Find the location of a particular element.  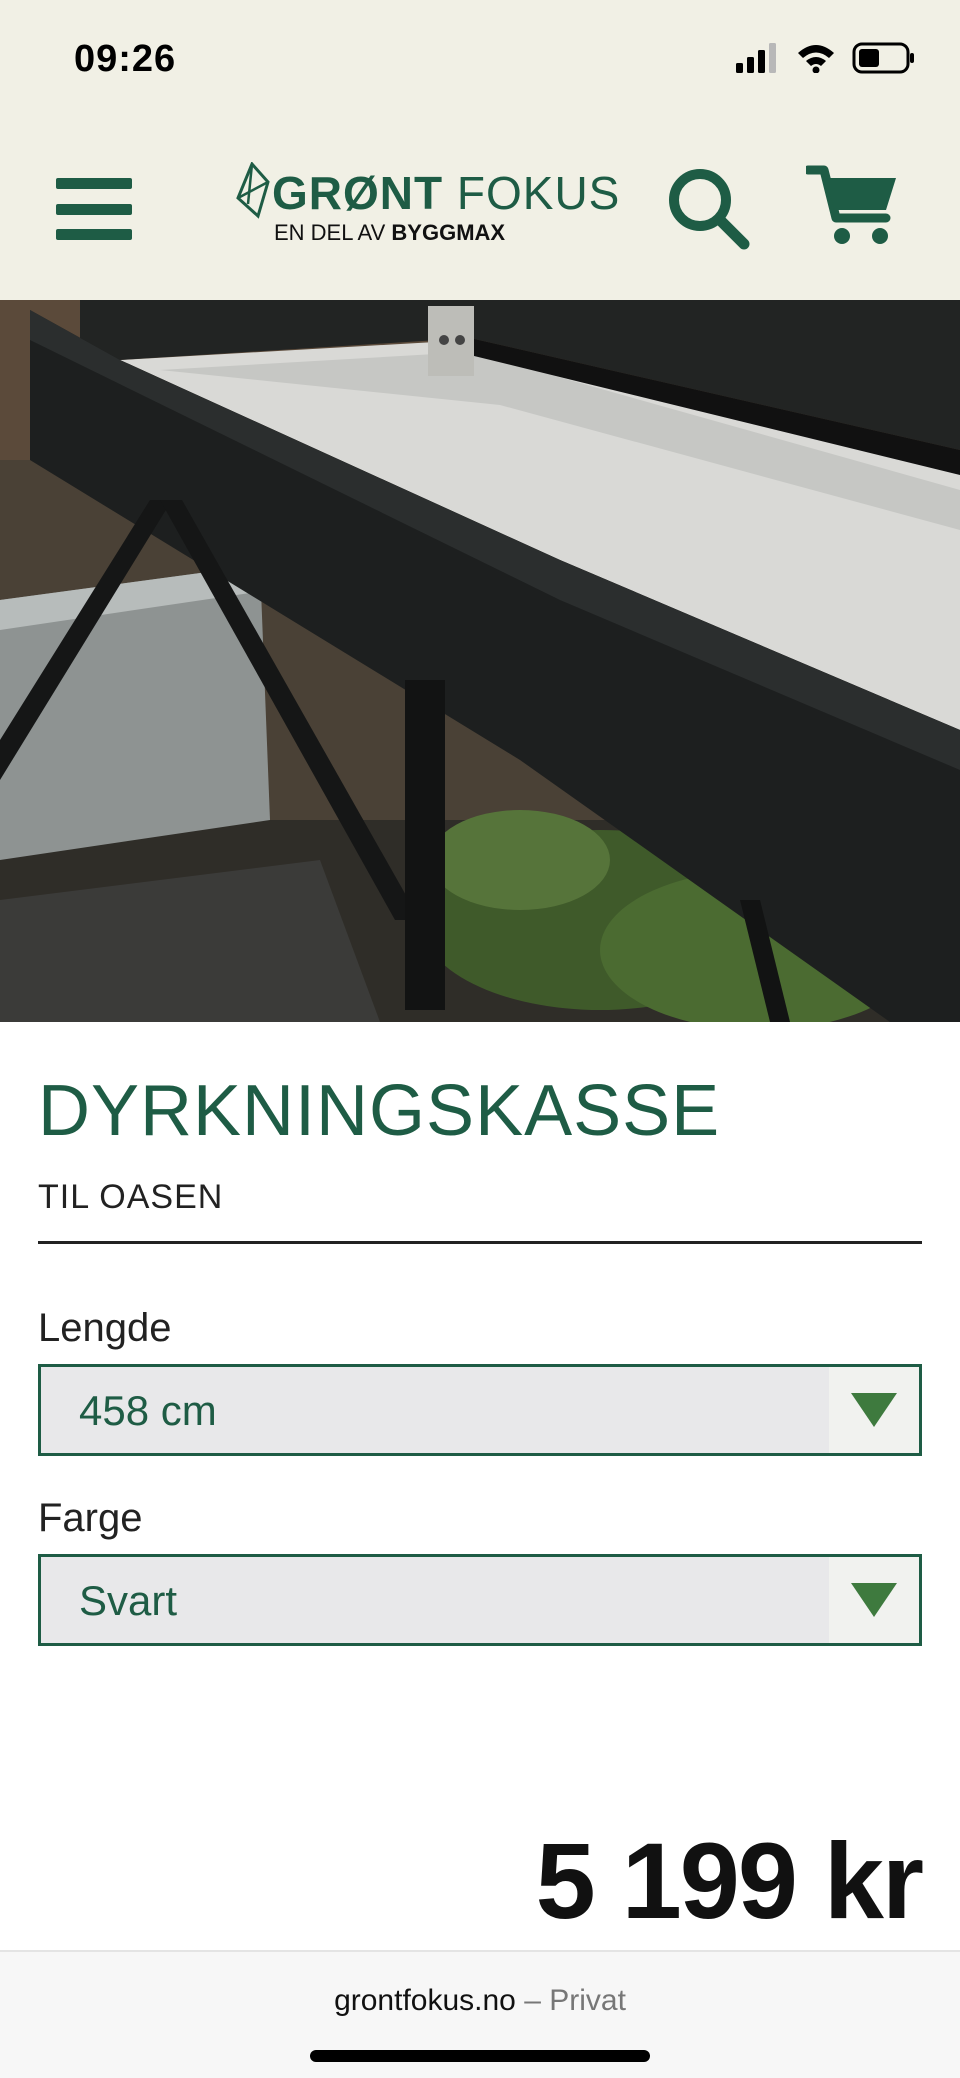

cart-icon is located at coordinates (849, 204).